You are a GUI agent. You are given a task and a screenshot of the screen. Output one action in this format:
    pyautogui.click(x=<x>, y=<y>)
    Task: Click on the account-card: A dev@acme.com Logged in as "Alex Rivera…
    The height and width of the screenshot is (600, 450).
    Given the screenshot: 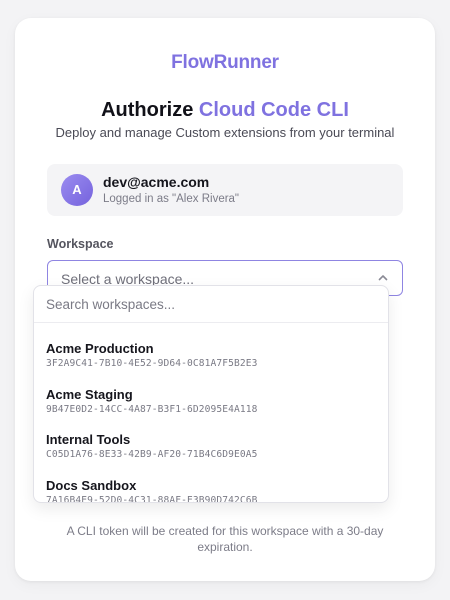 What is the action you would take?
    pyautogui.click(x=225, y=190)
    